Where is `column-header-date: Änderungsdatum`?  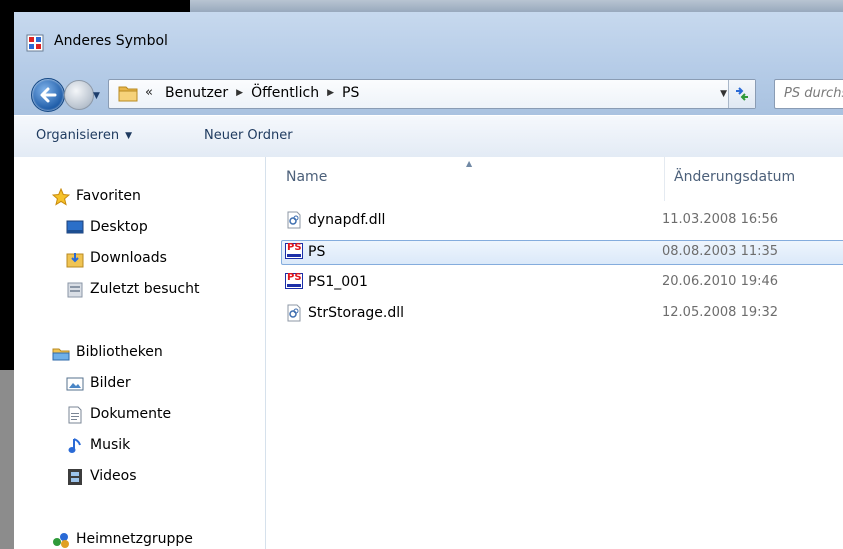
column-header-date: Änderungsdatum is located at coordinates (734, 177).